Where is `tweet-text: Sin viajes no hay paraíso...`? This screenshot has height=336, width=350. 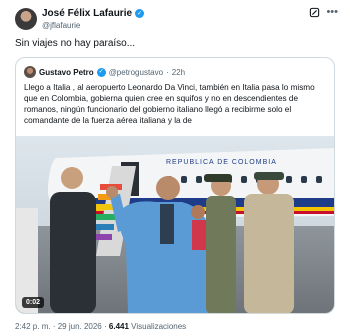 tweet-text: Sin viajes no hay paraíso... is located at coordinates (75, 43).